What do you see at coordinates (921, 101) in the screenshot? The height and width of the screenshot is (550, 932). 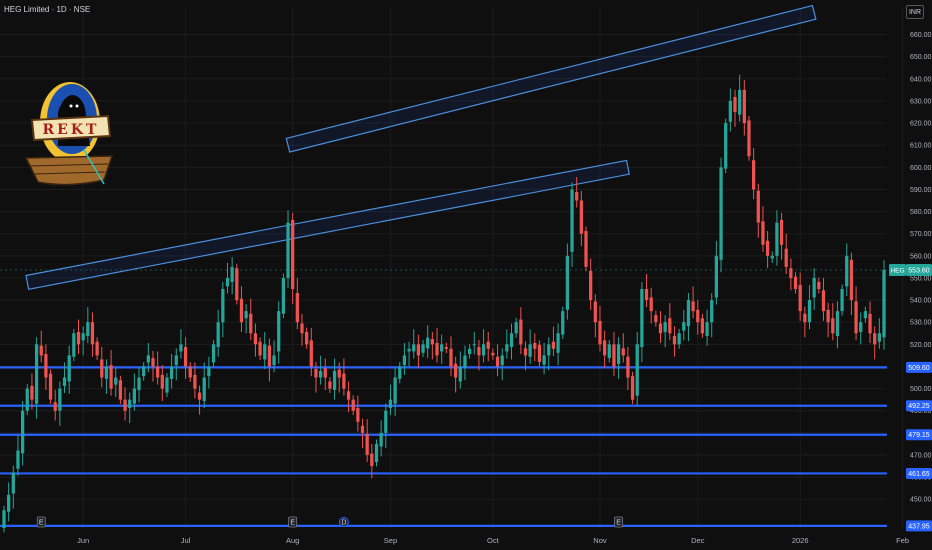 I see `y-tick-label: 630.00` at bounding box center [921, 101].